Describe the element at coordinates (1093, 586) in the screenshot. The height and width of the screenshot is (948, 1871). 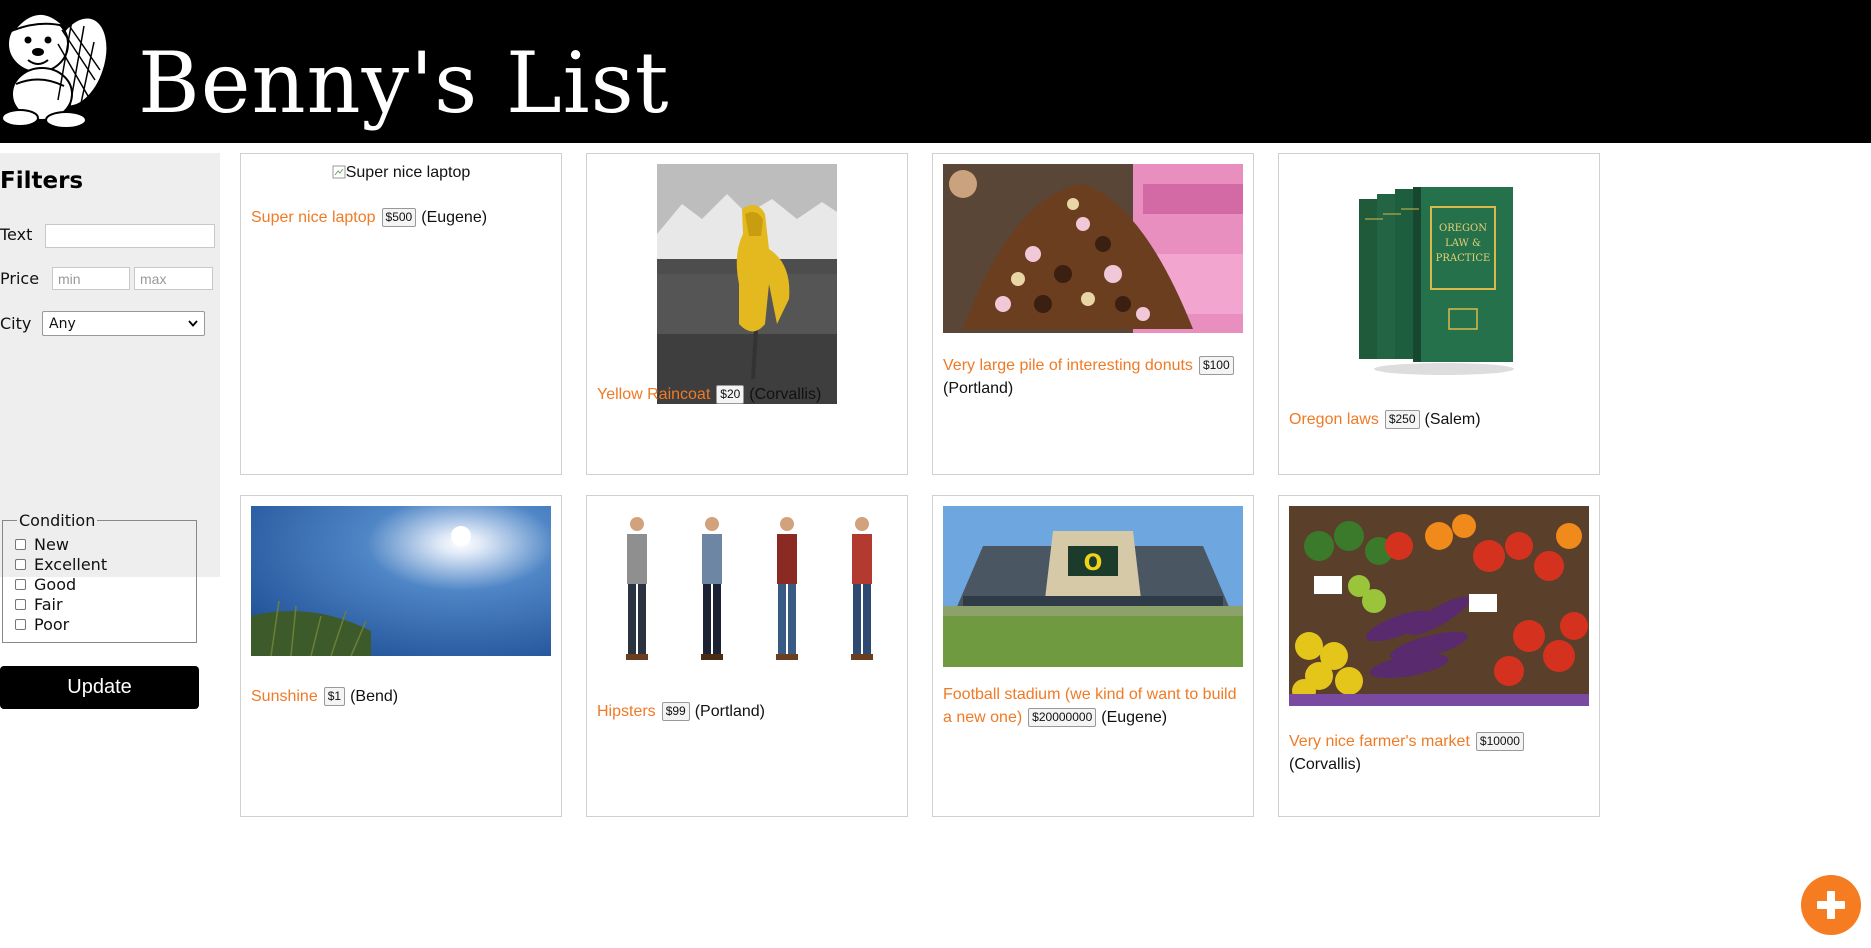
I see `post-image: O` at that location.